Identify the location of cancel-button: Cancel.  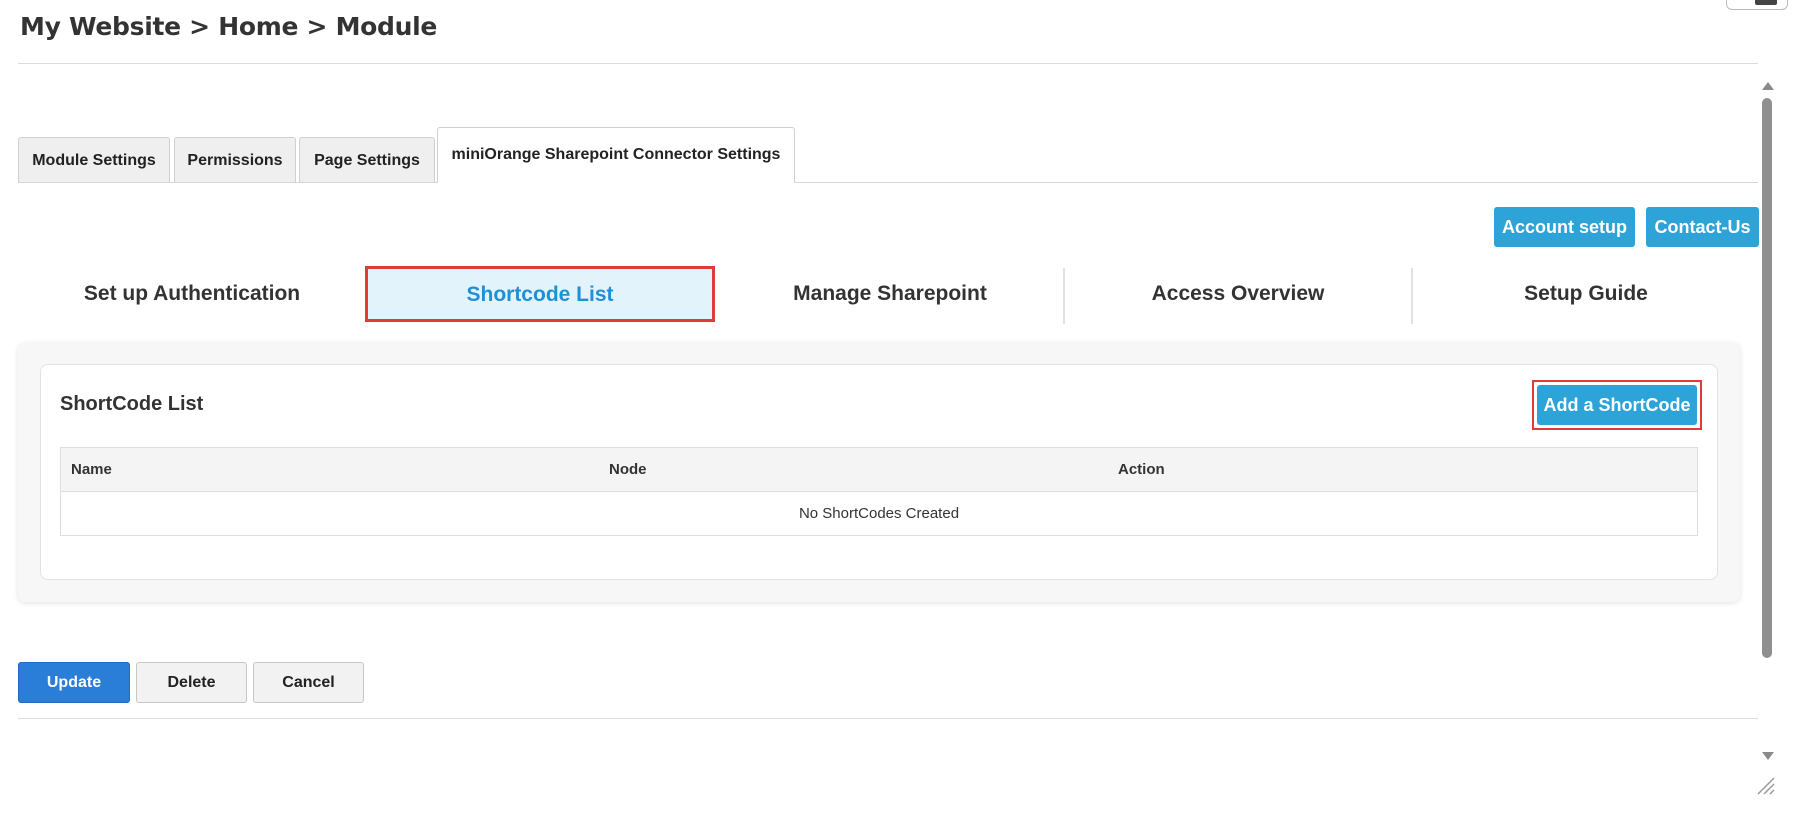
(308, 682).